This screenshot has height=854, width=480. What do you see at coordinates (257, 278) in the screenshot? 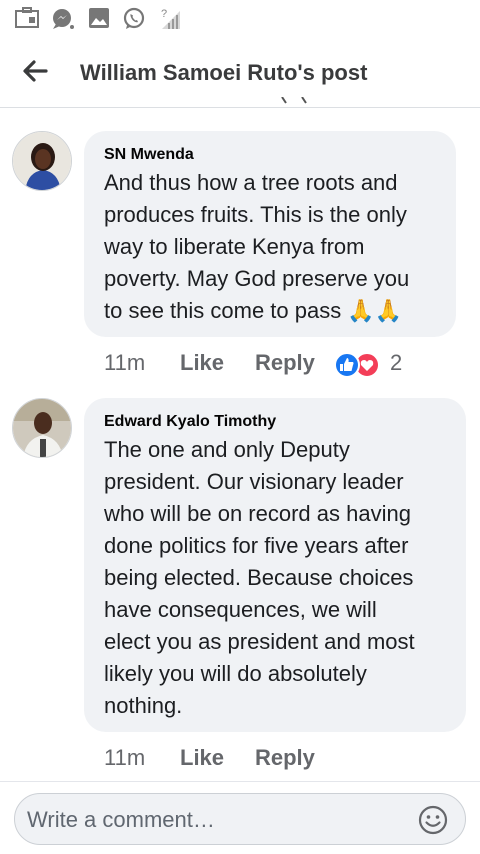
I see `comment-line: poverty. May God preserve you` at bounding box center [257, 278].